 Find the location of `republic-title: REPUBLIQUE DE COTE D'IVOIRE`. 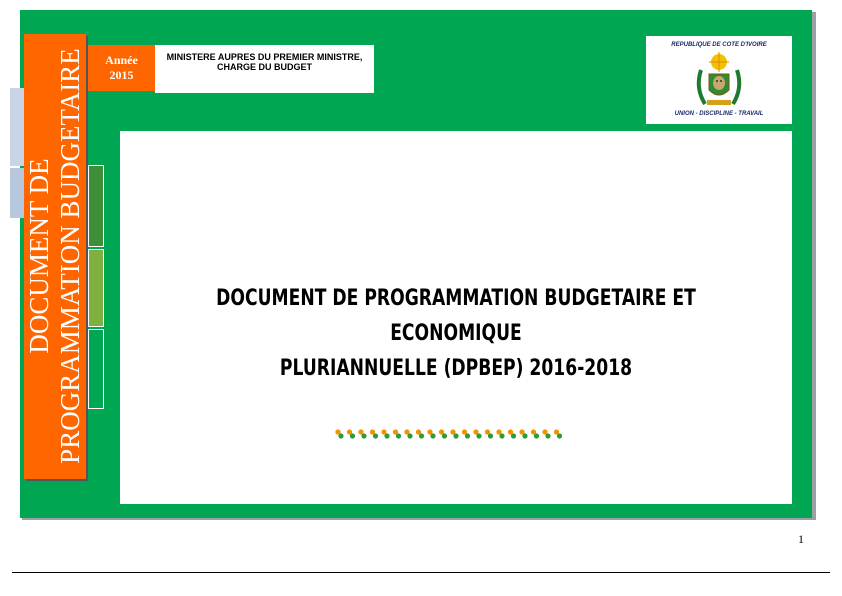

republic-title: REPUBLIQUE DE COTE D'IVOIRE is located at coordinates (719, 45).